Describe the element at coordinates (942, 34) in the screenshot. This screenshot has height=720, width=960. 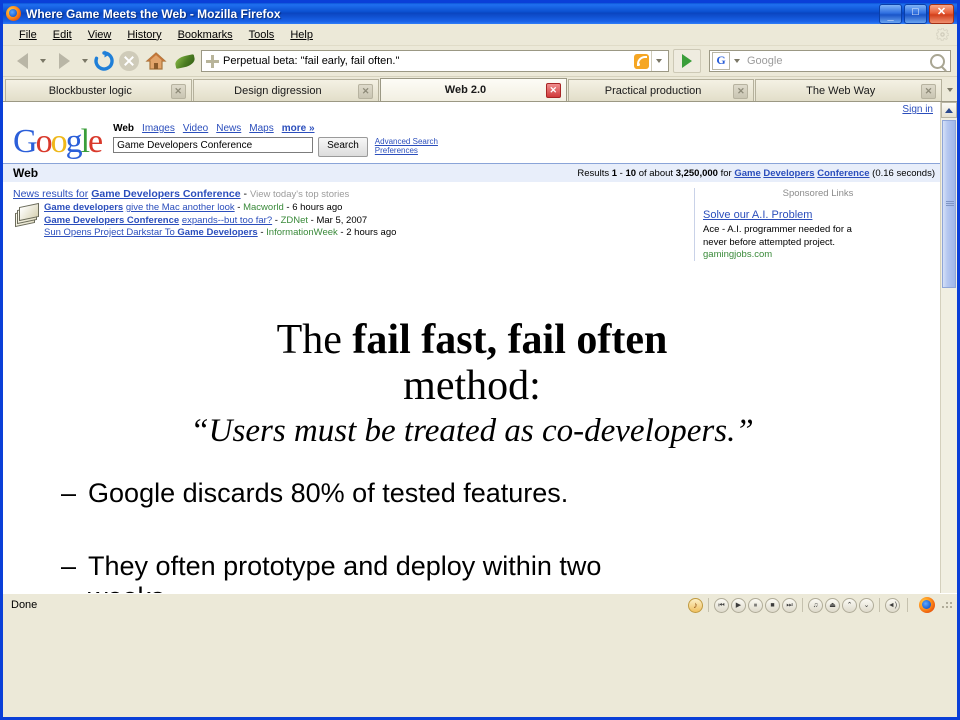
I see `gear-icon` at that location.